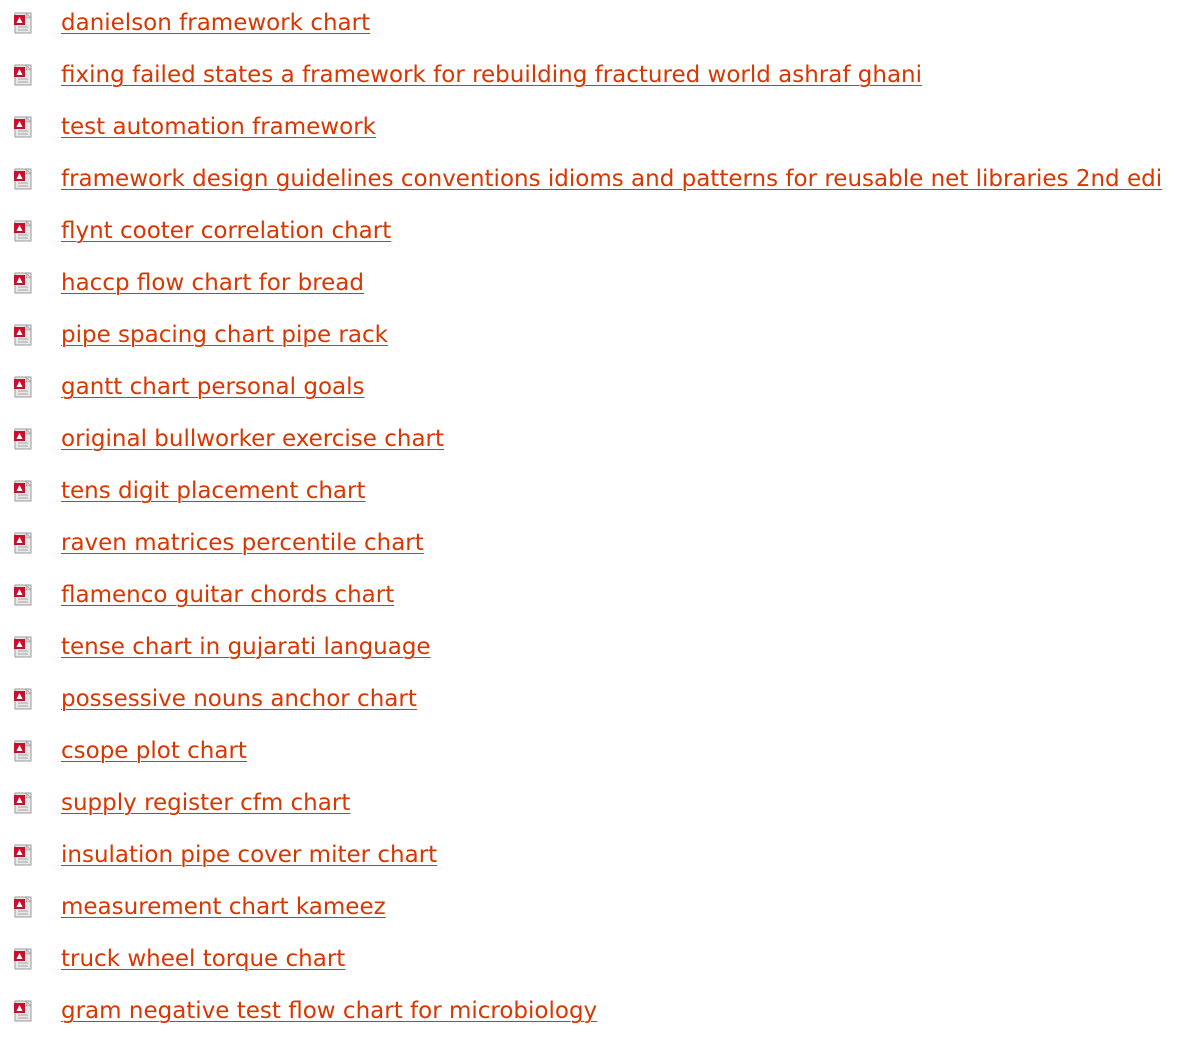 The width and height of the screenshot is (1185, 1040). Describe the element at coordinates (246, 647) in the screenshot. I see `document-link: tense chart in gujarati language` at that location.